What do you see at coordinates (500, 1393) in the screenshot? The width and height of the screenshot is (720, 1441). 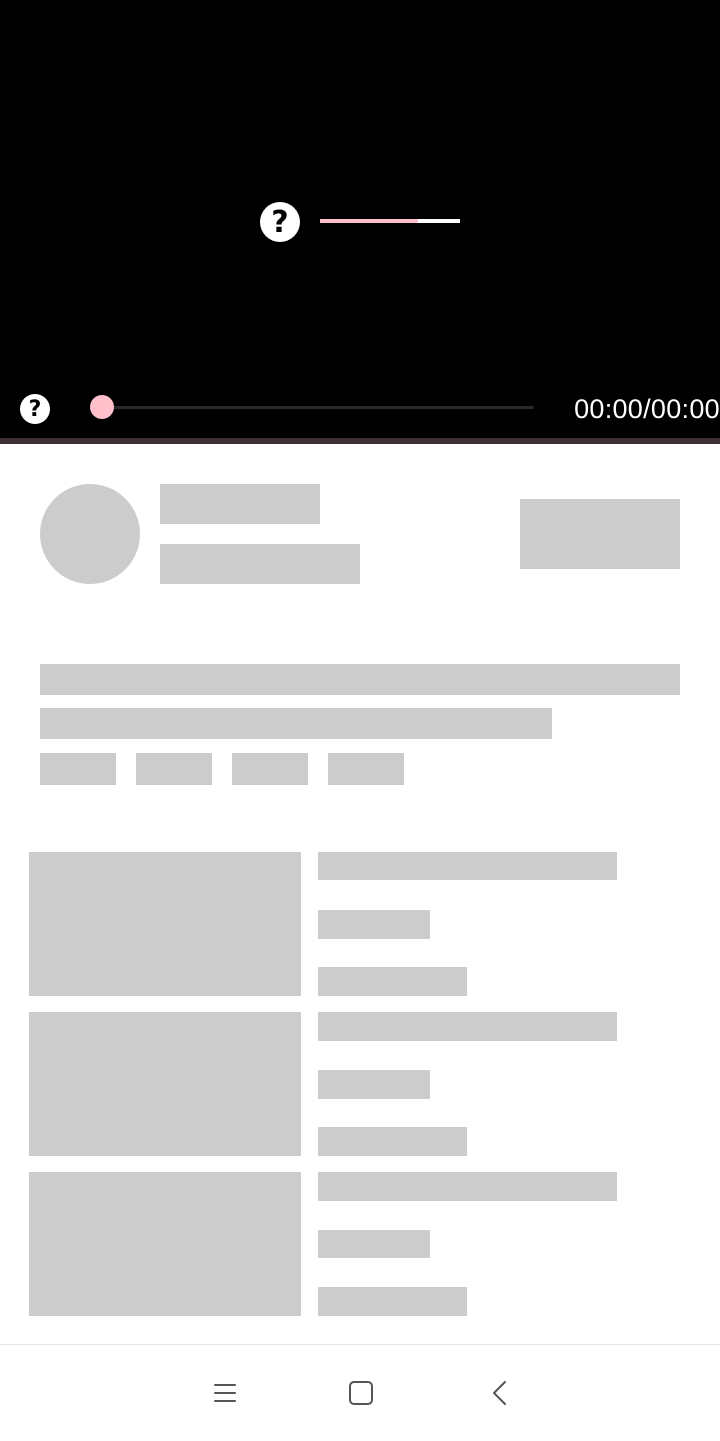 I see `chevron-left-back-icon` at bounding box center [500, 1393].